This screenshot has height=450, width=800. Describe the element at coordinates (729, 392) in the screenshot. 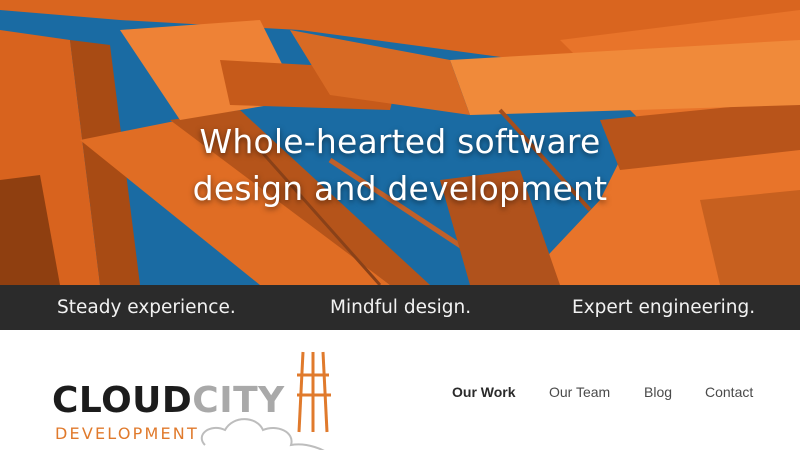

I see `nav-contact: Contact` at that location.